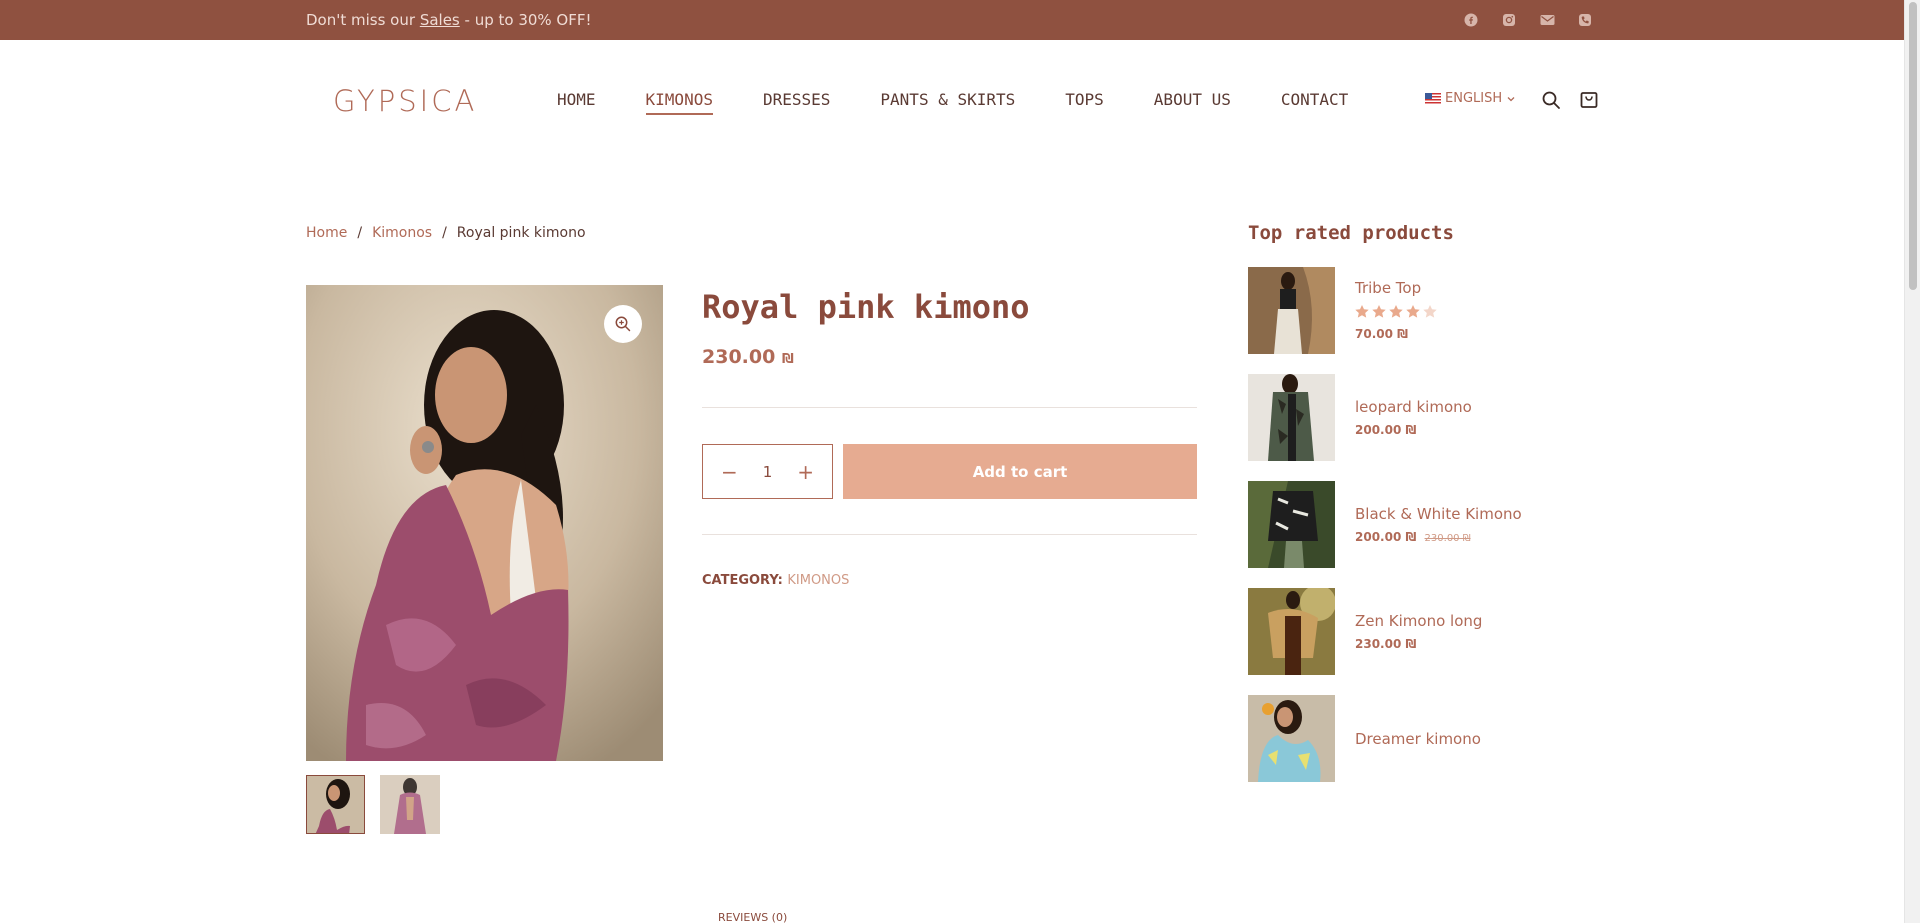  I want to click on quantity-stepper: − 1 +, so click(767, 471).